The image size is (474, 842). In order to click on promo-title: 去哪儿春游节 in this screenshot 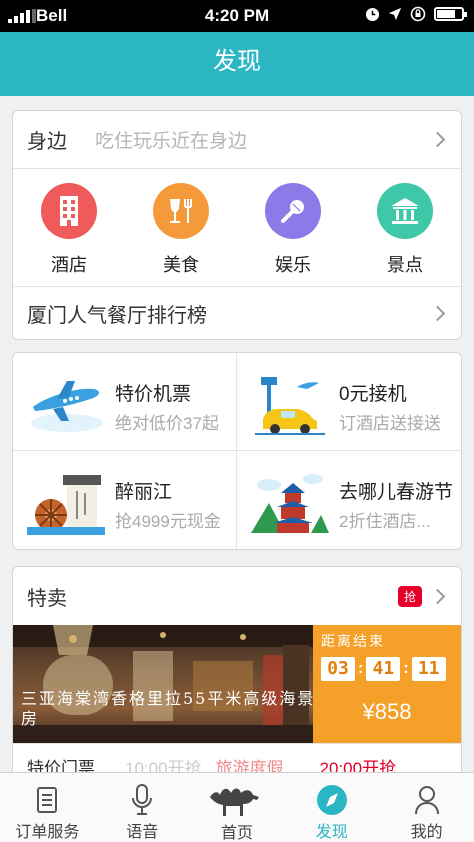, I will do `click(396, 492)`.